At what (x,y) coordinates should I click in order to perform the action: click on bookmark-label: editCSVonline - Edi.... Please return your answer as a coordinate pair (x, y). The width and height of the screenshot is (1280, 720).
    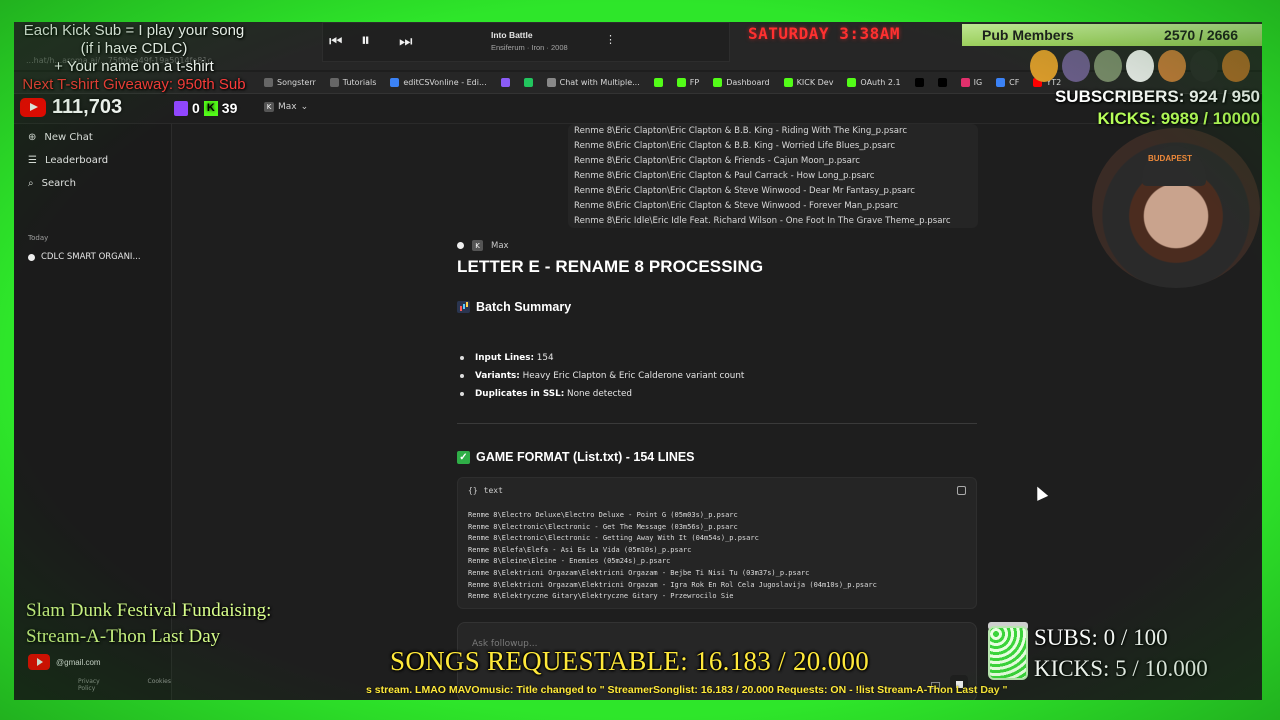
    Looking at the image, I should click on (445, 82).